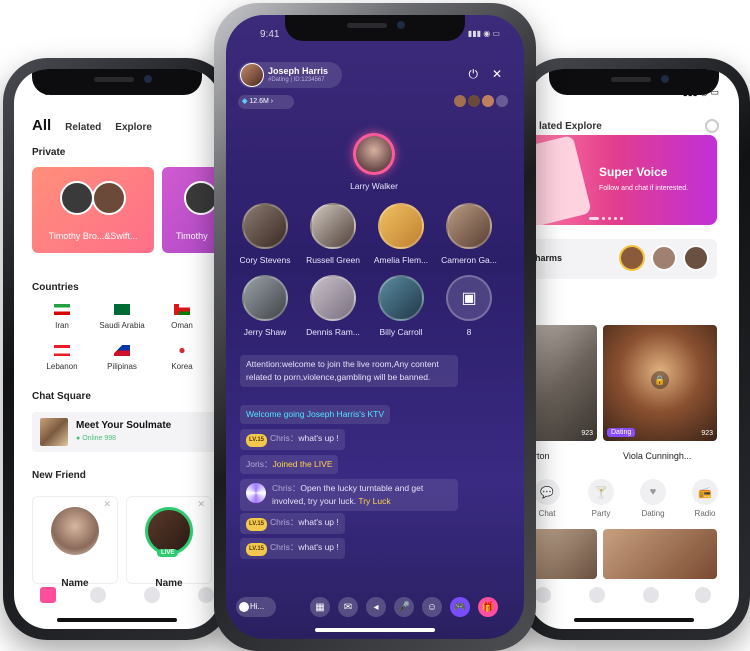 The width and height of the screenshot is (750, 651). I want to click on chat-square-card: Meet Your Soulmate ● Online 998, so click(126, 432).